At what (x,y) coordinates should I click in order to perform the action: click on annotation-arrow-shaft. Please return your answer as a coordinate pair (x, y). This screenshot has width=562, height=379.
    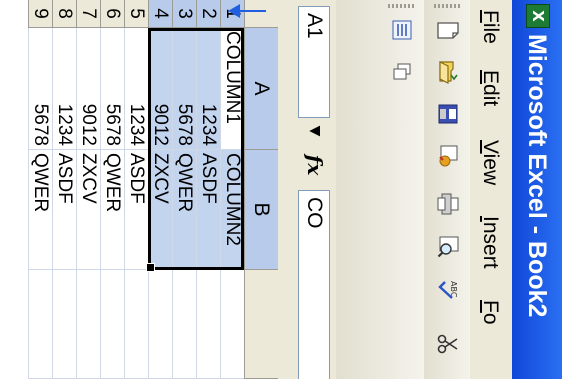
    Looking at the image, I should click on (251, 11).